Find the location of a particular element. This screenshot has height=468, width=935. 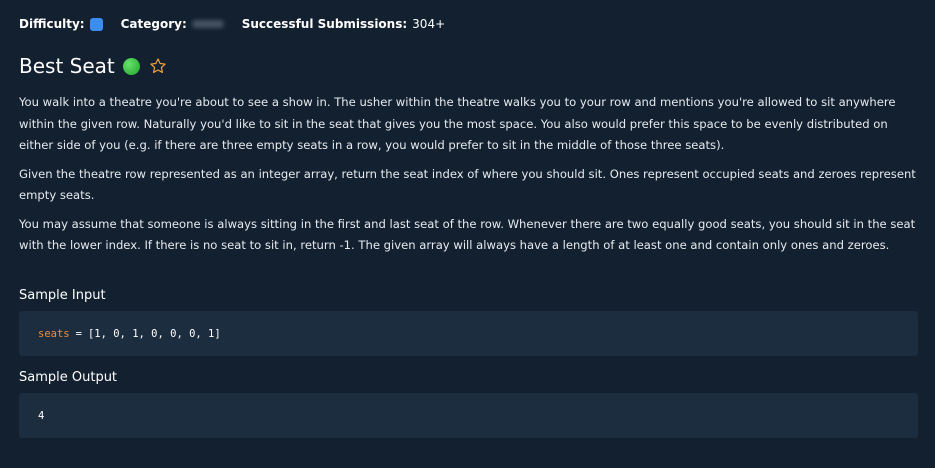

difficulty: Difficulty: is located at coordinates (61, 24).